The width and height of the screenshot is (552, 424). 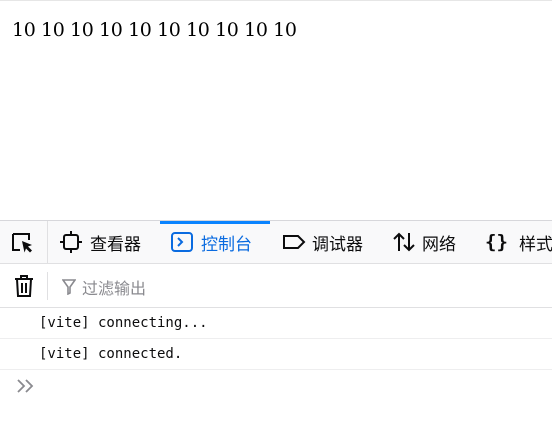 I want to click on filter-icon, so click(x=69, y=287).